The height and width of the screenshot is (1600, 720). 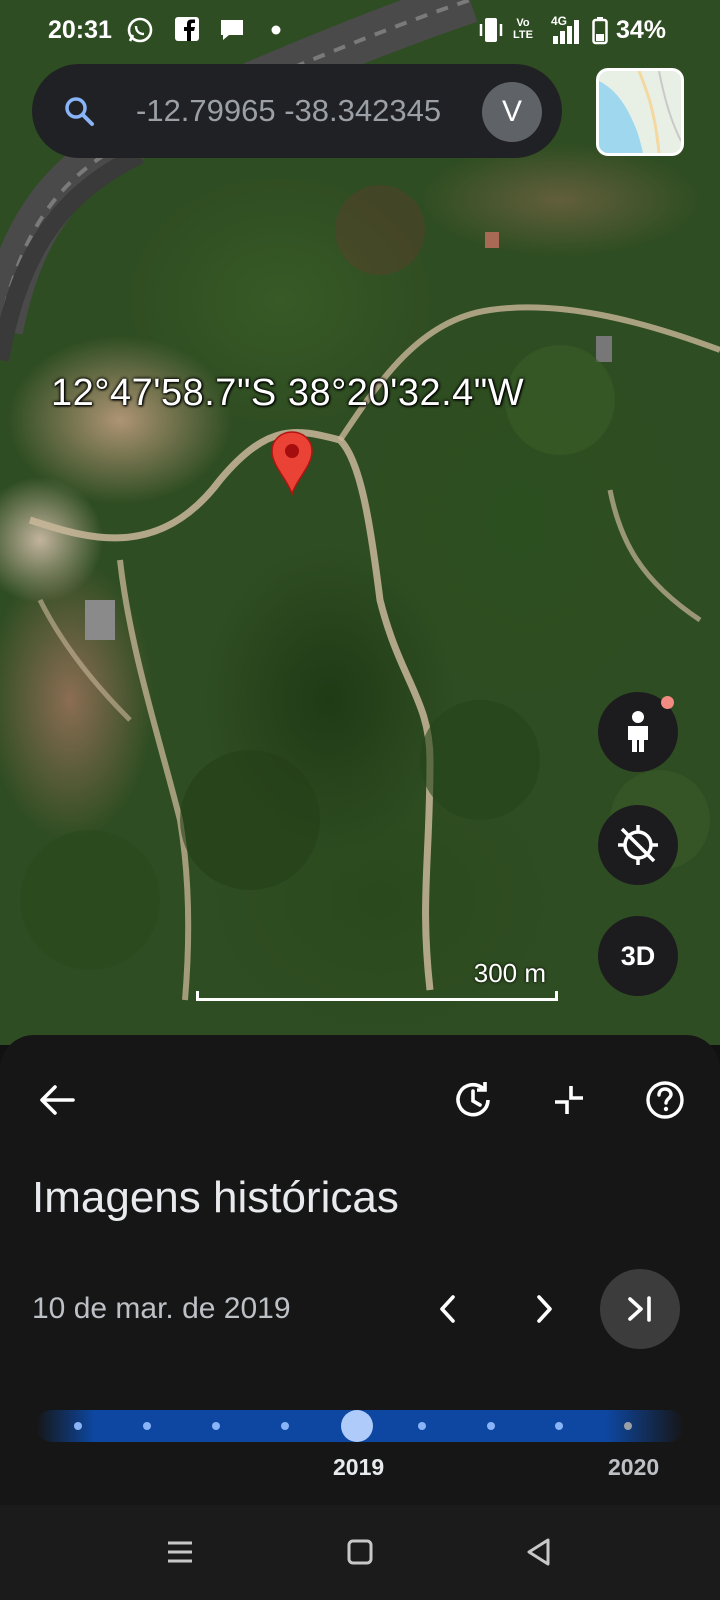 I want to click on history-button, so click(x=473, y=1100).